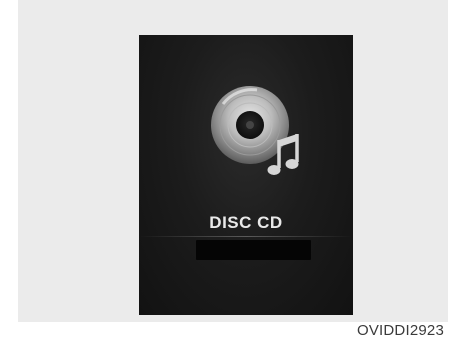 Image resolution: width=450 pixels, height=342 pixels. I want to click on figure-caption: OVIDDI2923, so click(400, 330).